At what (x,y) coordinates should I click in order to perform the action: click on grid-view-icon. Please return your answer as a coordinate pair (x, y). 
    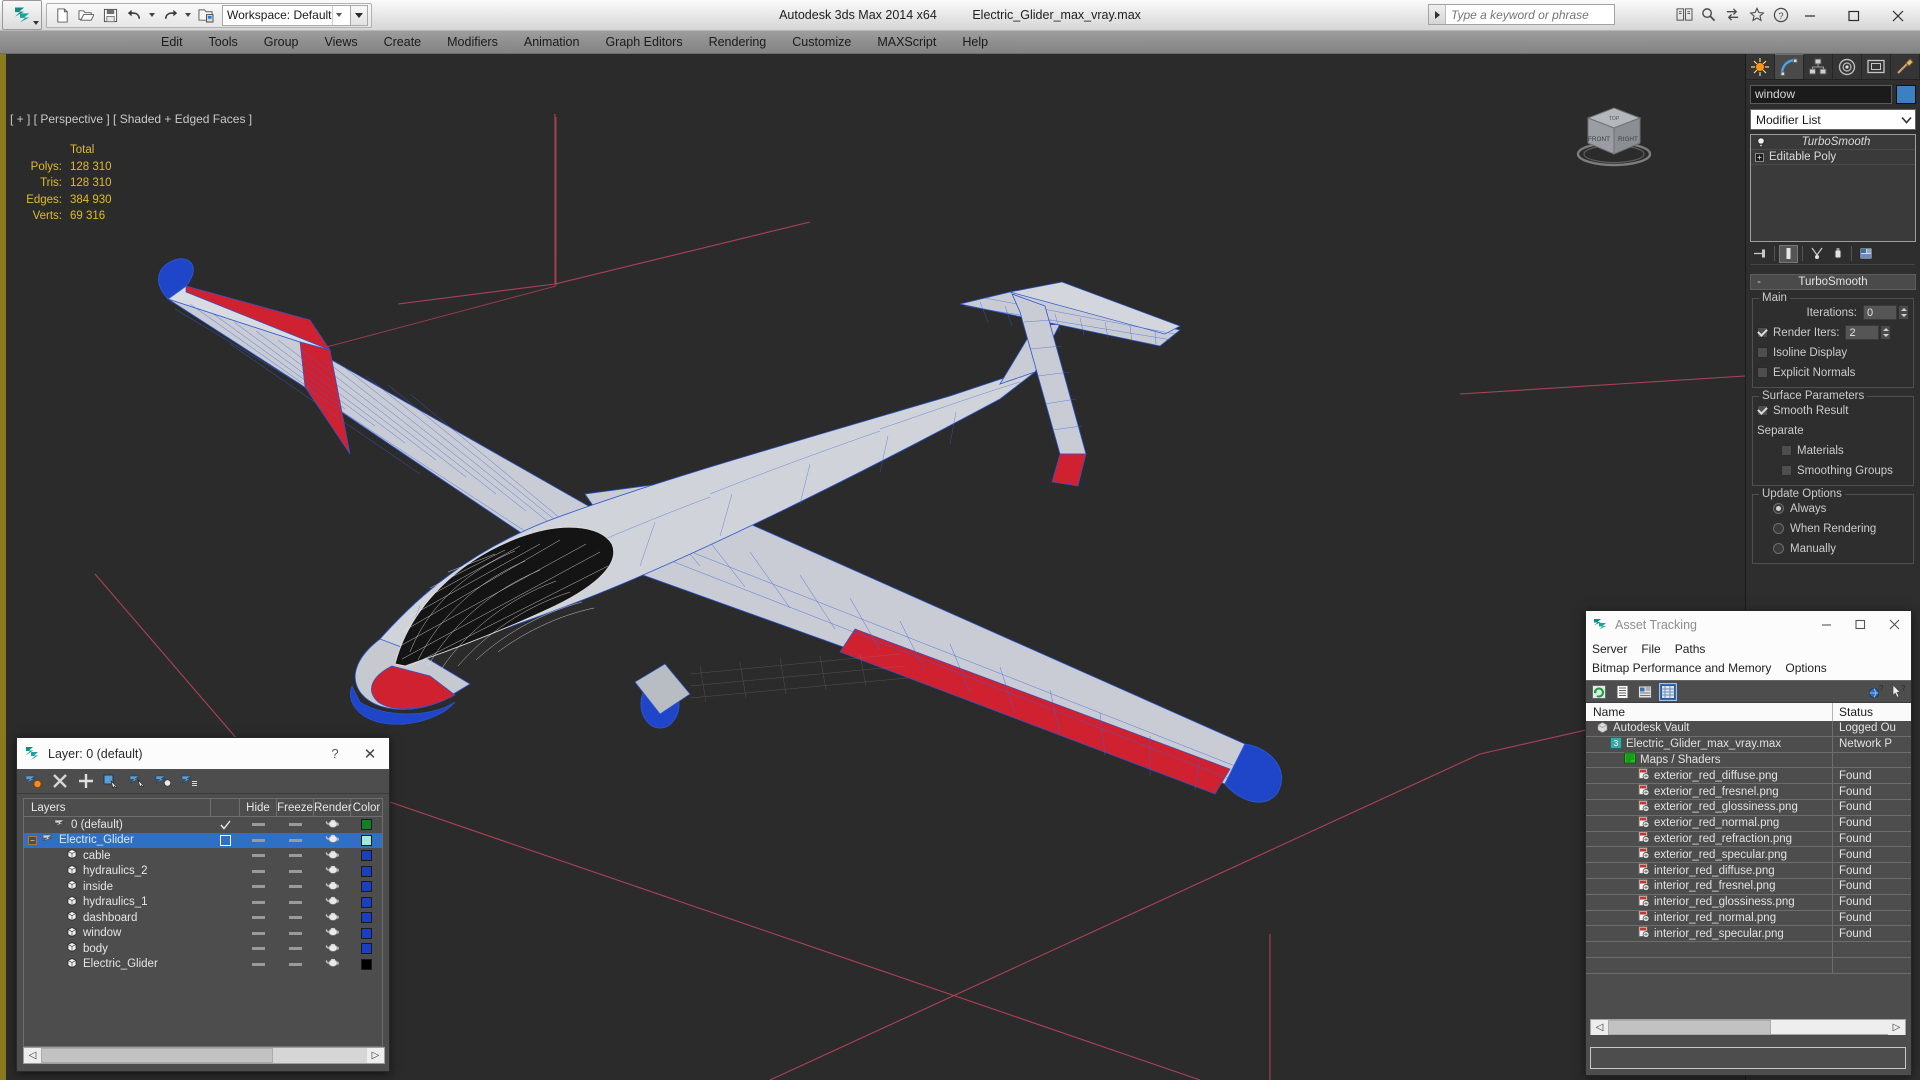
    Looking at the image, I should click on (1668, 691).